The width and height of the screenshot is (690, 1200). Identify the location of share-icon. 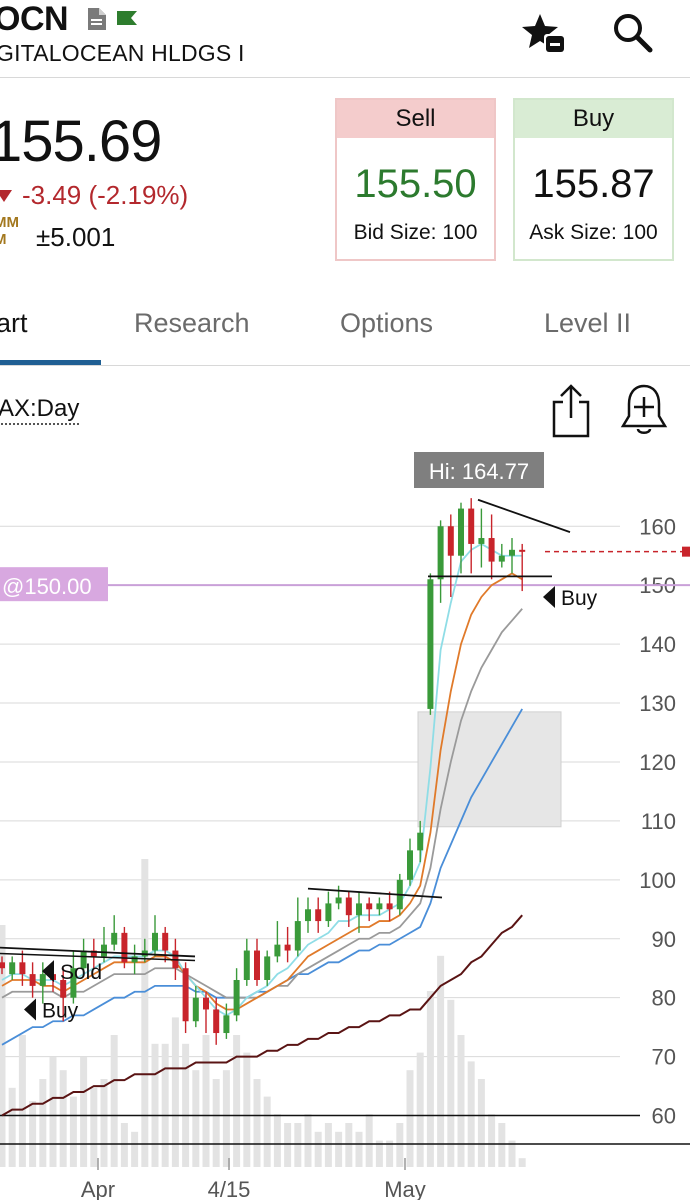
(571, 412).